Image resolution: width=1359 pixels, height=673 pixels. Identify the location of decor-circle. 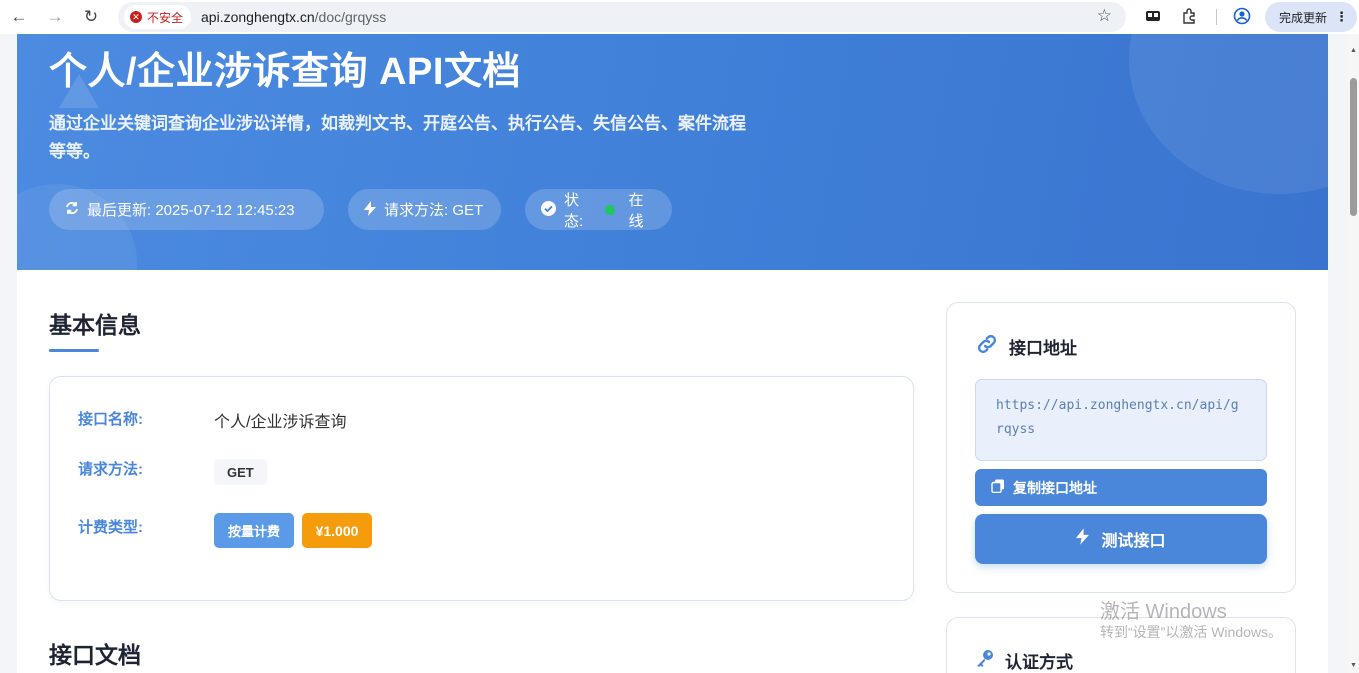
(1228, 114).